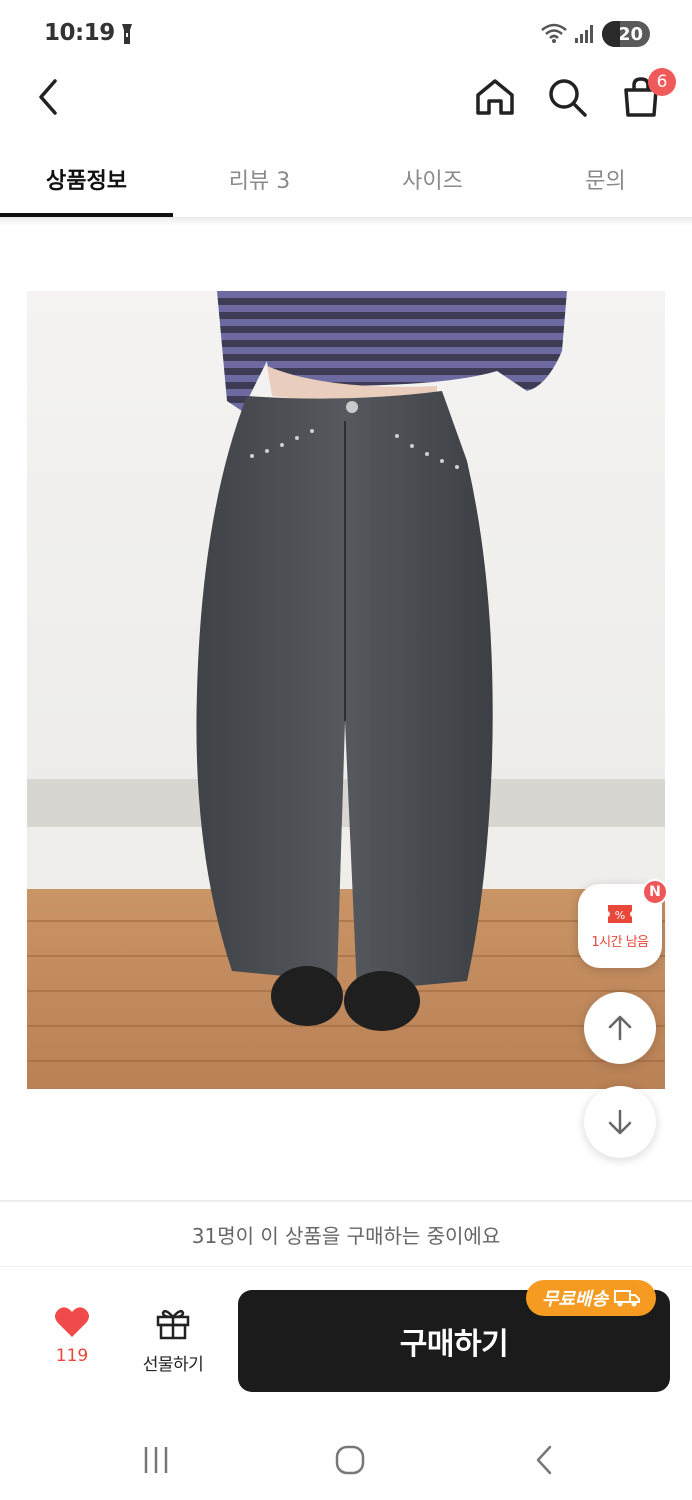  What do you see at coordinates (79, 33) in the screenshot?
I see `status-time: 10:19` at bounding box center [79, 33].